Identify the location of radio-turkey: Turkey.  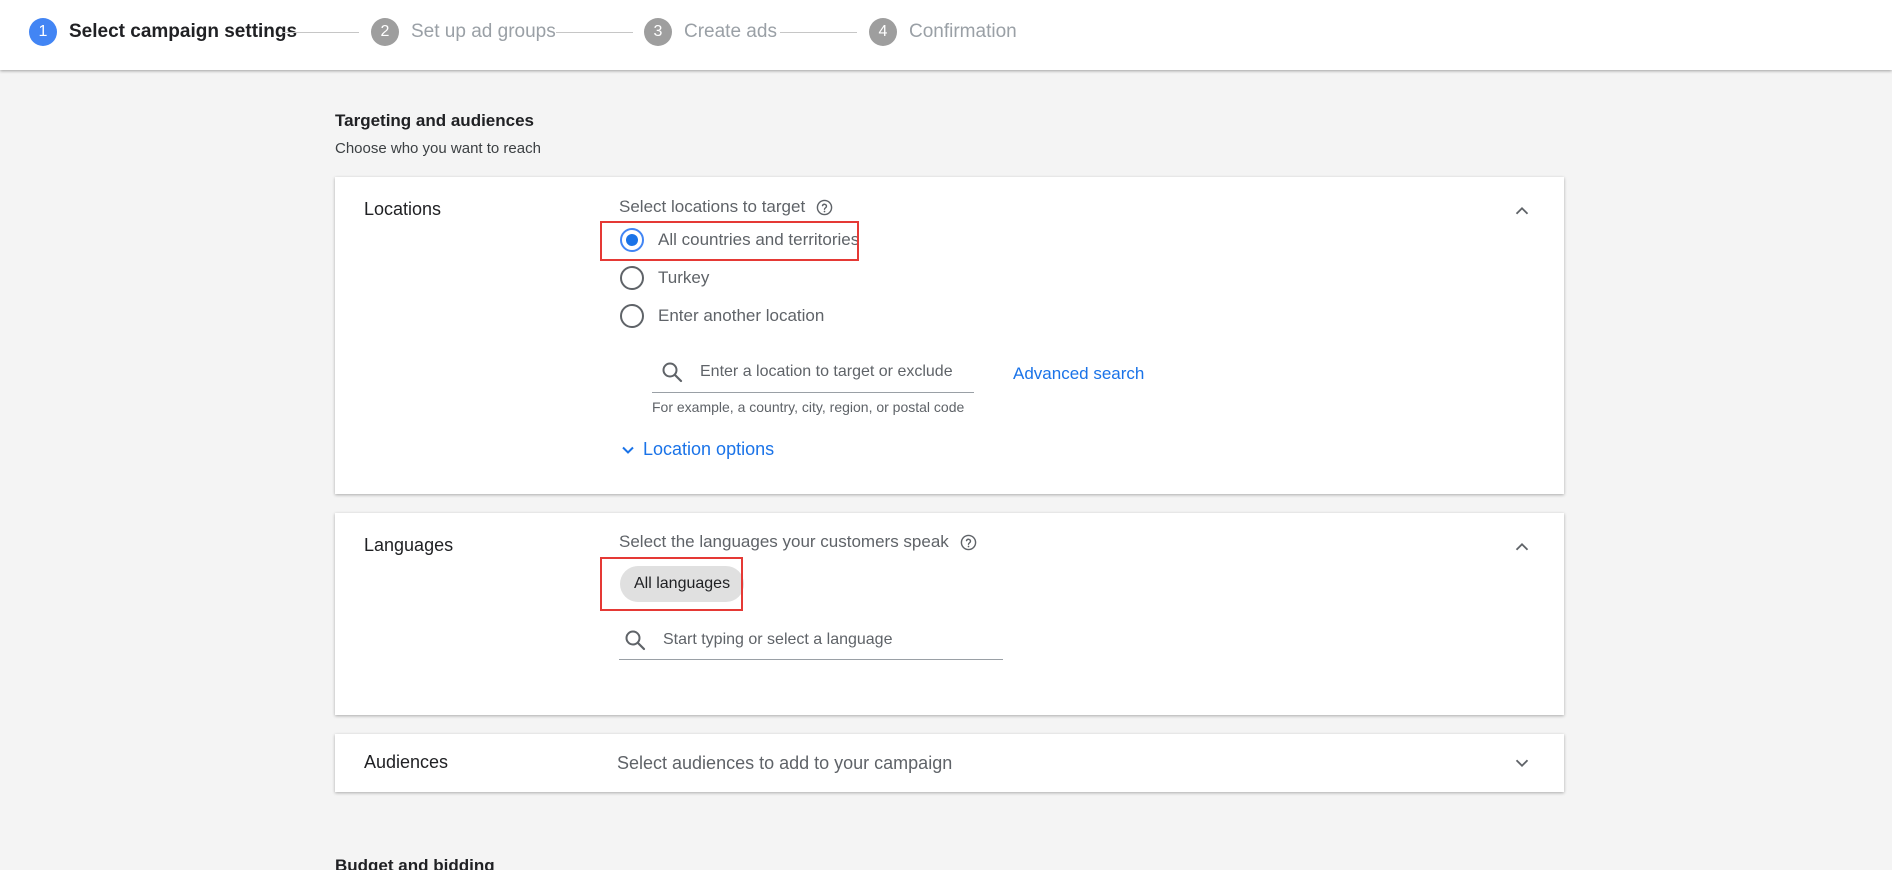
(664, 278).